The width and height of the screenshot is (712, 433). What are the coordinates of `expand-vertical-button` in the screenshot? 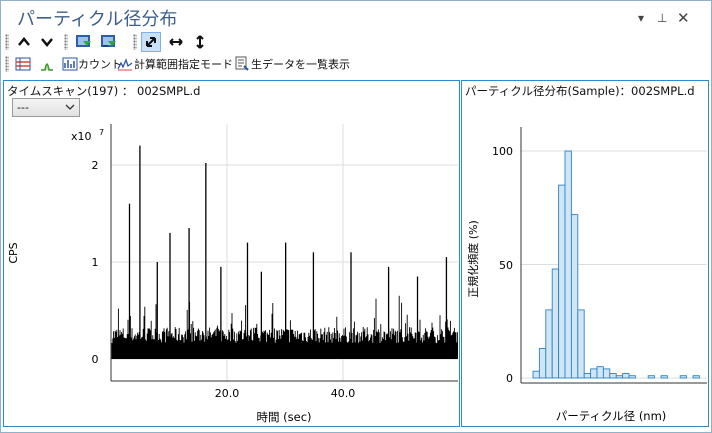 It's located at (200, 42).